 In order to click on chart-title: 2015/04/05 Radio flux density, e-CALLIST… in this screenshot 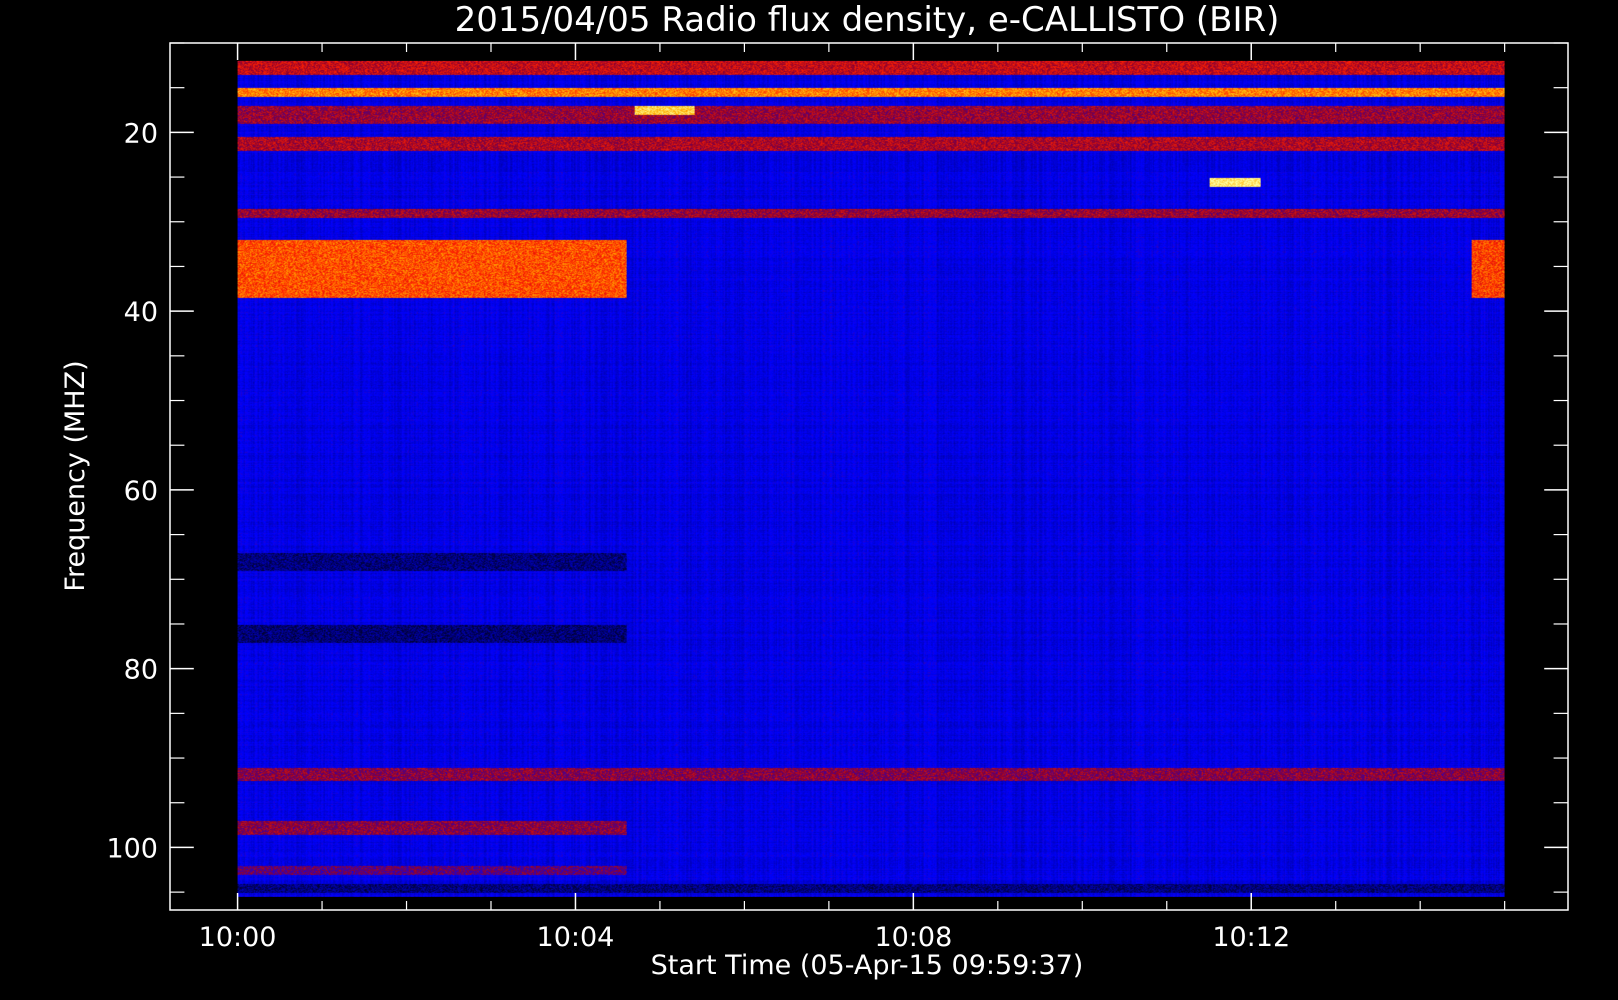, I will do `click(867, 20)`.